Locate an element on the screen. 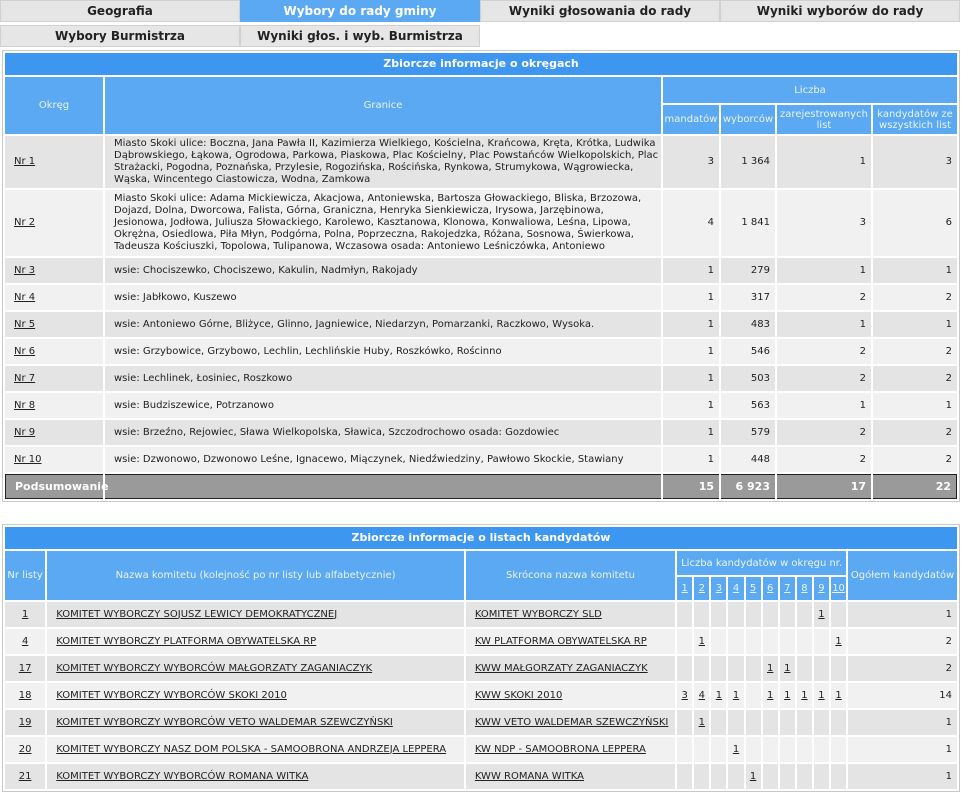 Image resolution: width=961 pixels, height=804 pixels. header-okreg-number: 4 is located at coordinates (736, 588).